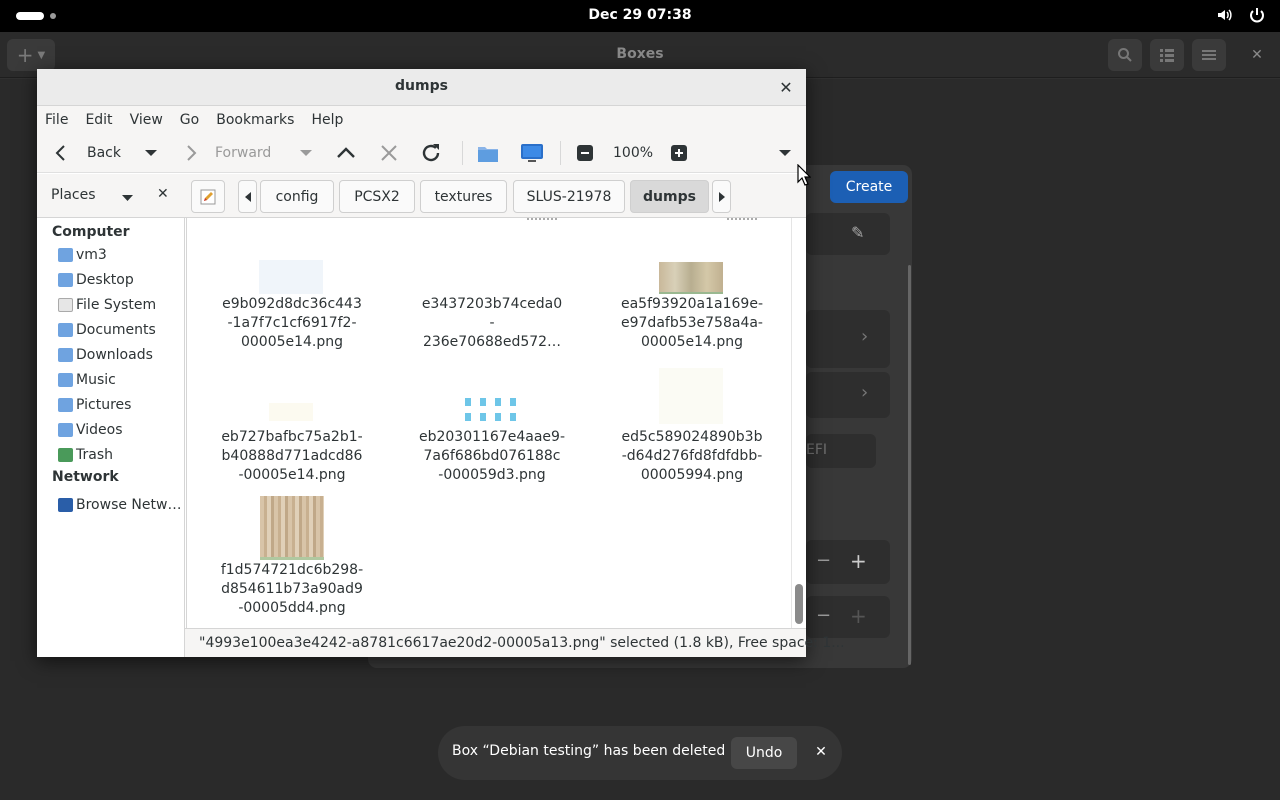  I want to click on main-toolbar: Back Forward 100%, so click(421, 153).